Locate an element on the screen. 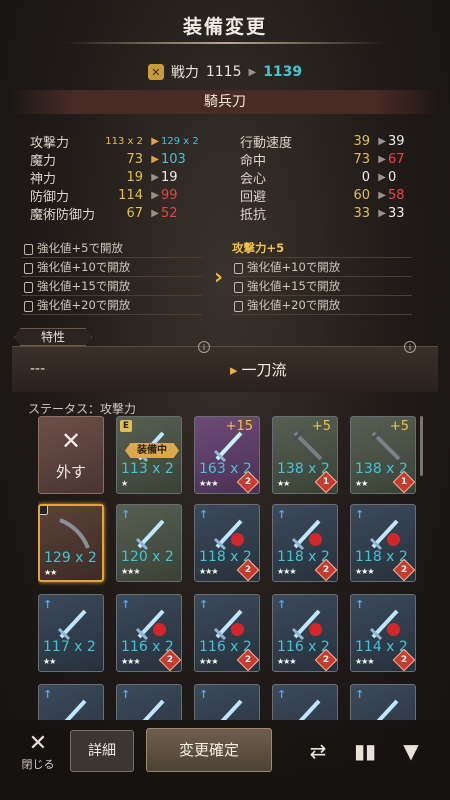  weapon-item: E 装備中 113 x 2 ★ is located at coordinates (149, 455).